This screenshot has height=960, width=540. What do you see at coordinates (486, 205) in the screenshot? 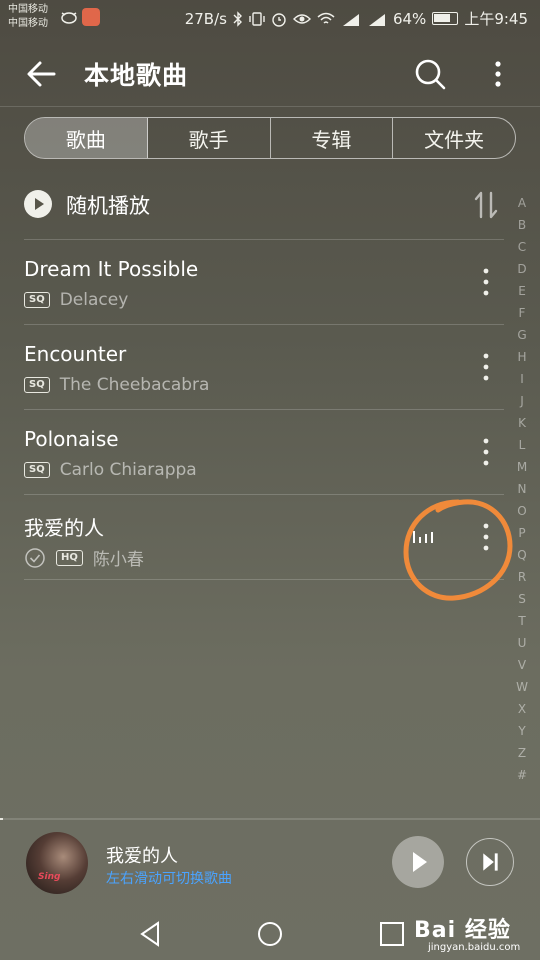
I see `sort-icon` at bounding box center [486, 205].